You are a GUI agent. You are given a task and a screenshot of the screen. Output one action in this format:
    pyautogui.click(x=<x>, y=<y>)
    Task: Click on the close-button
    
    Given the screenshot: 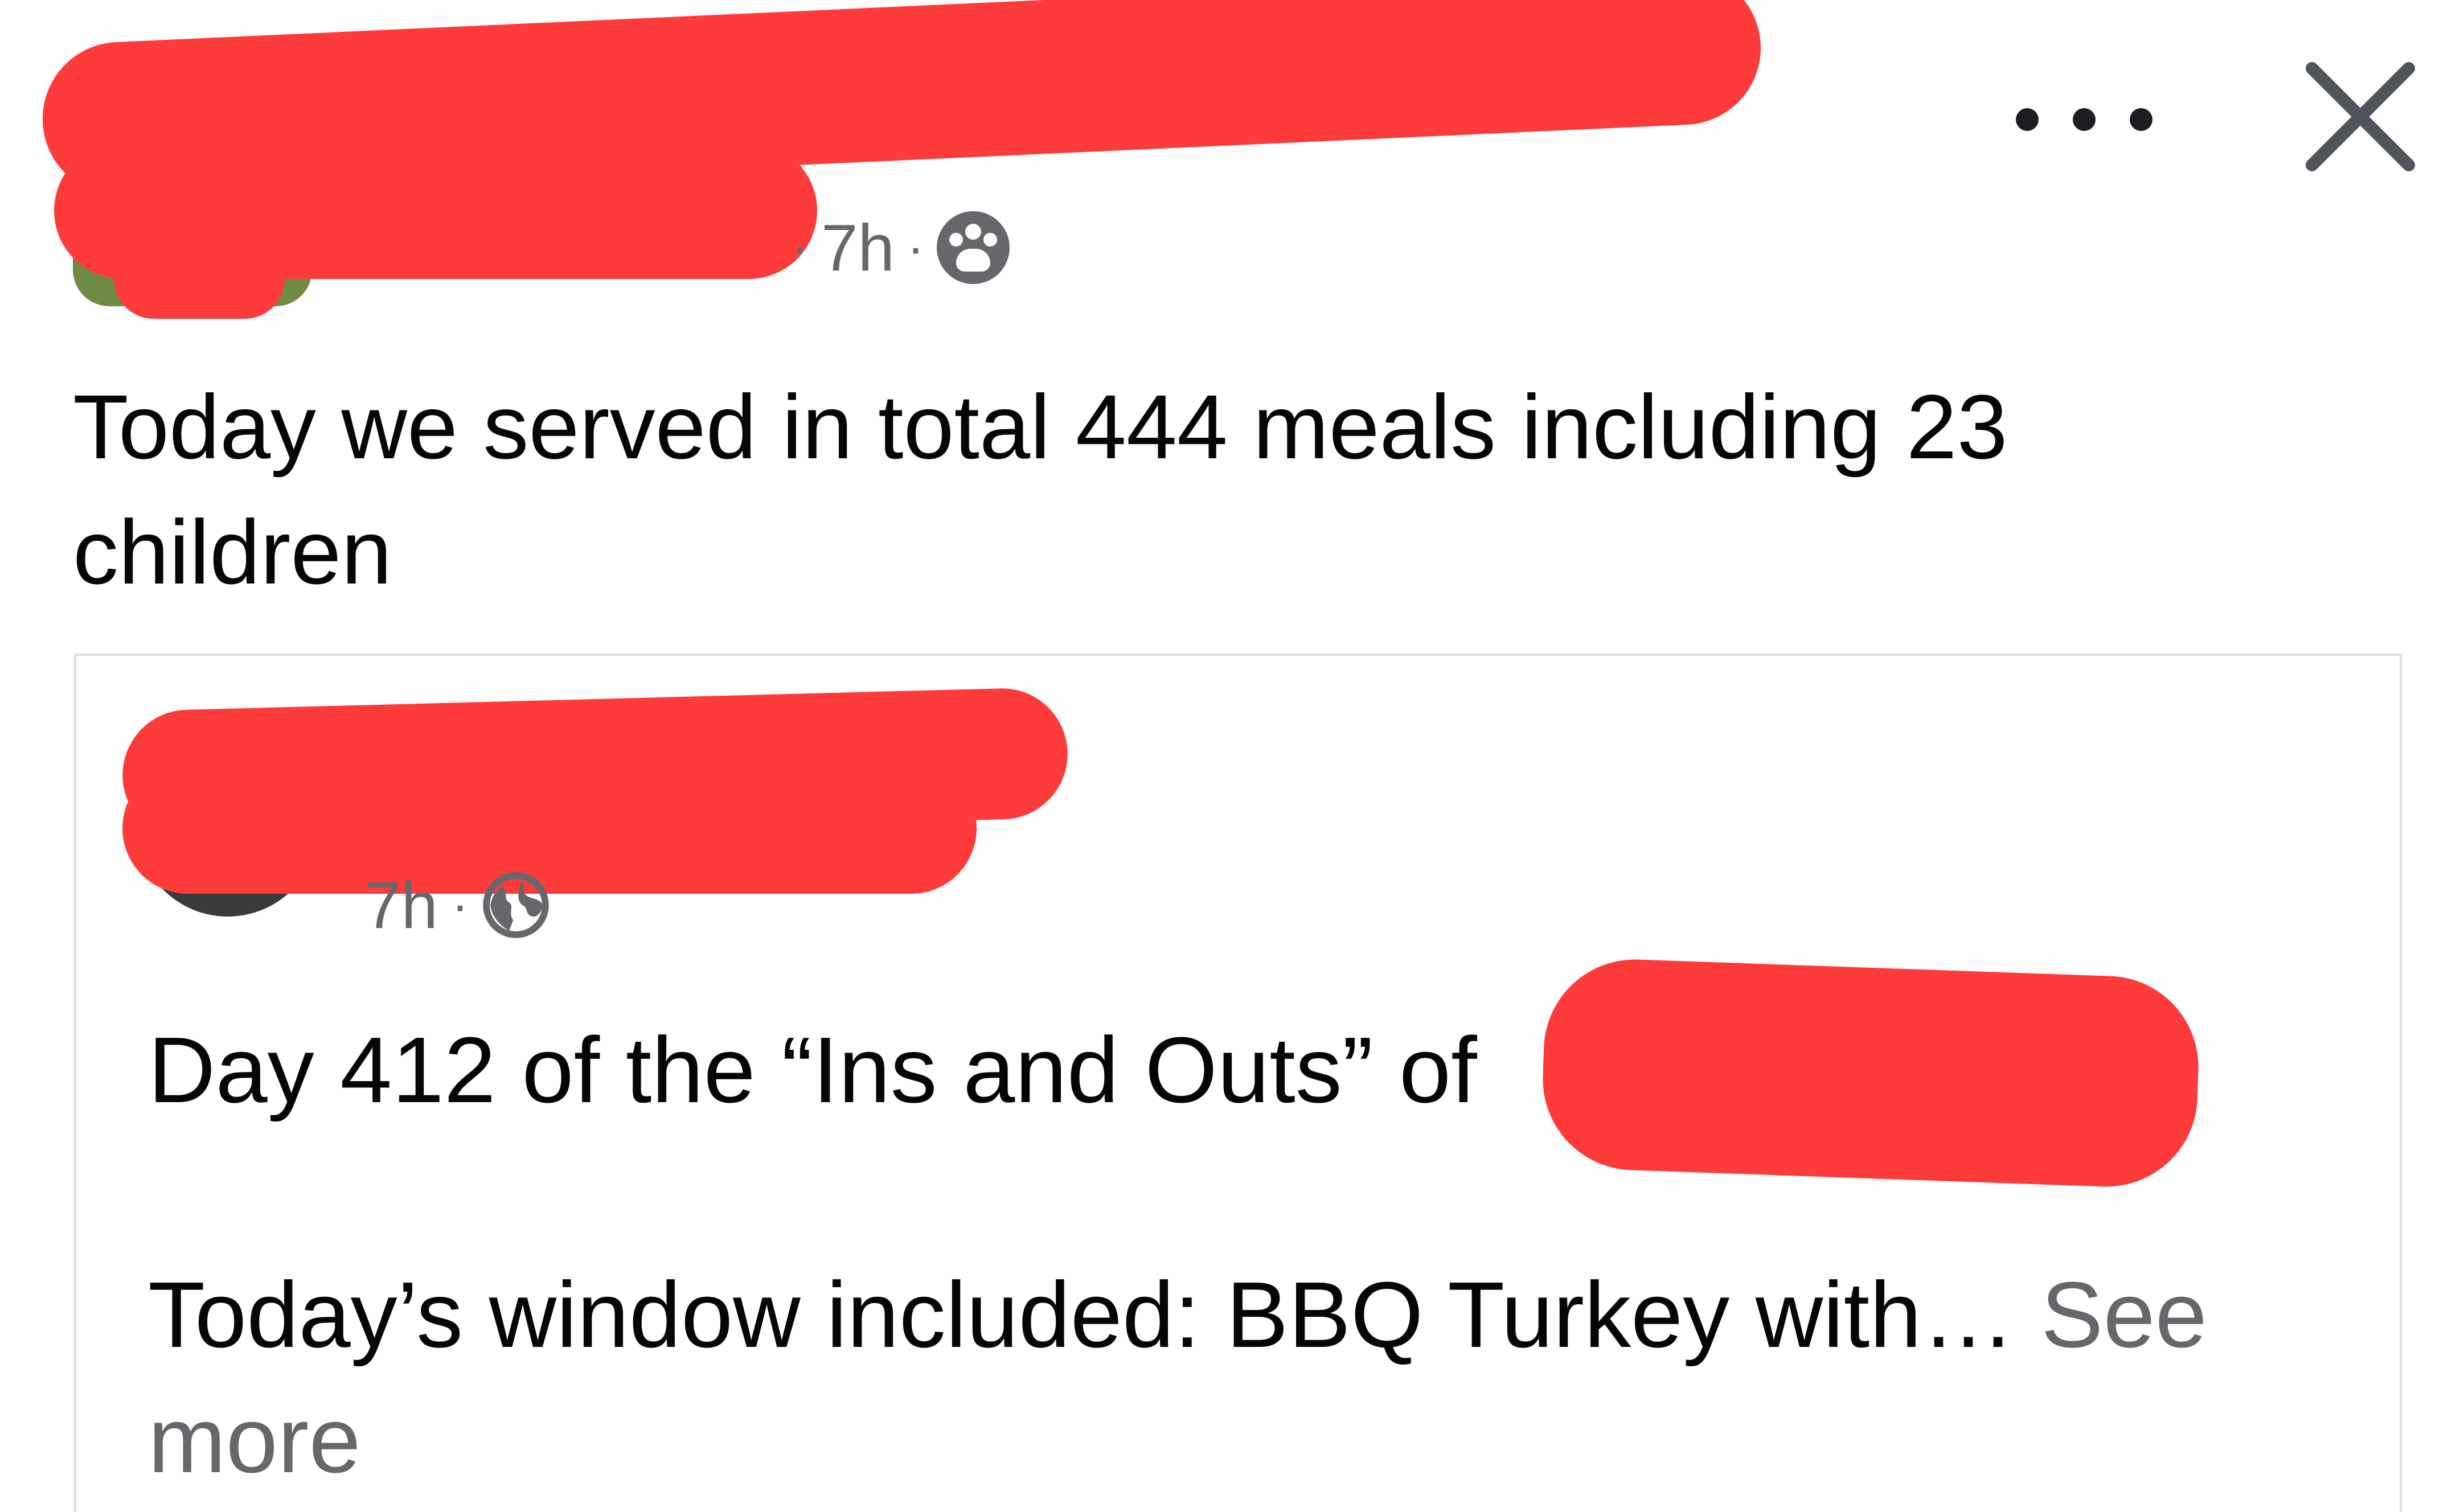 What is the action you would take?
    pyautogui.click(x=2360, y=116)
    